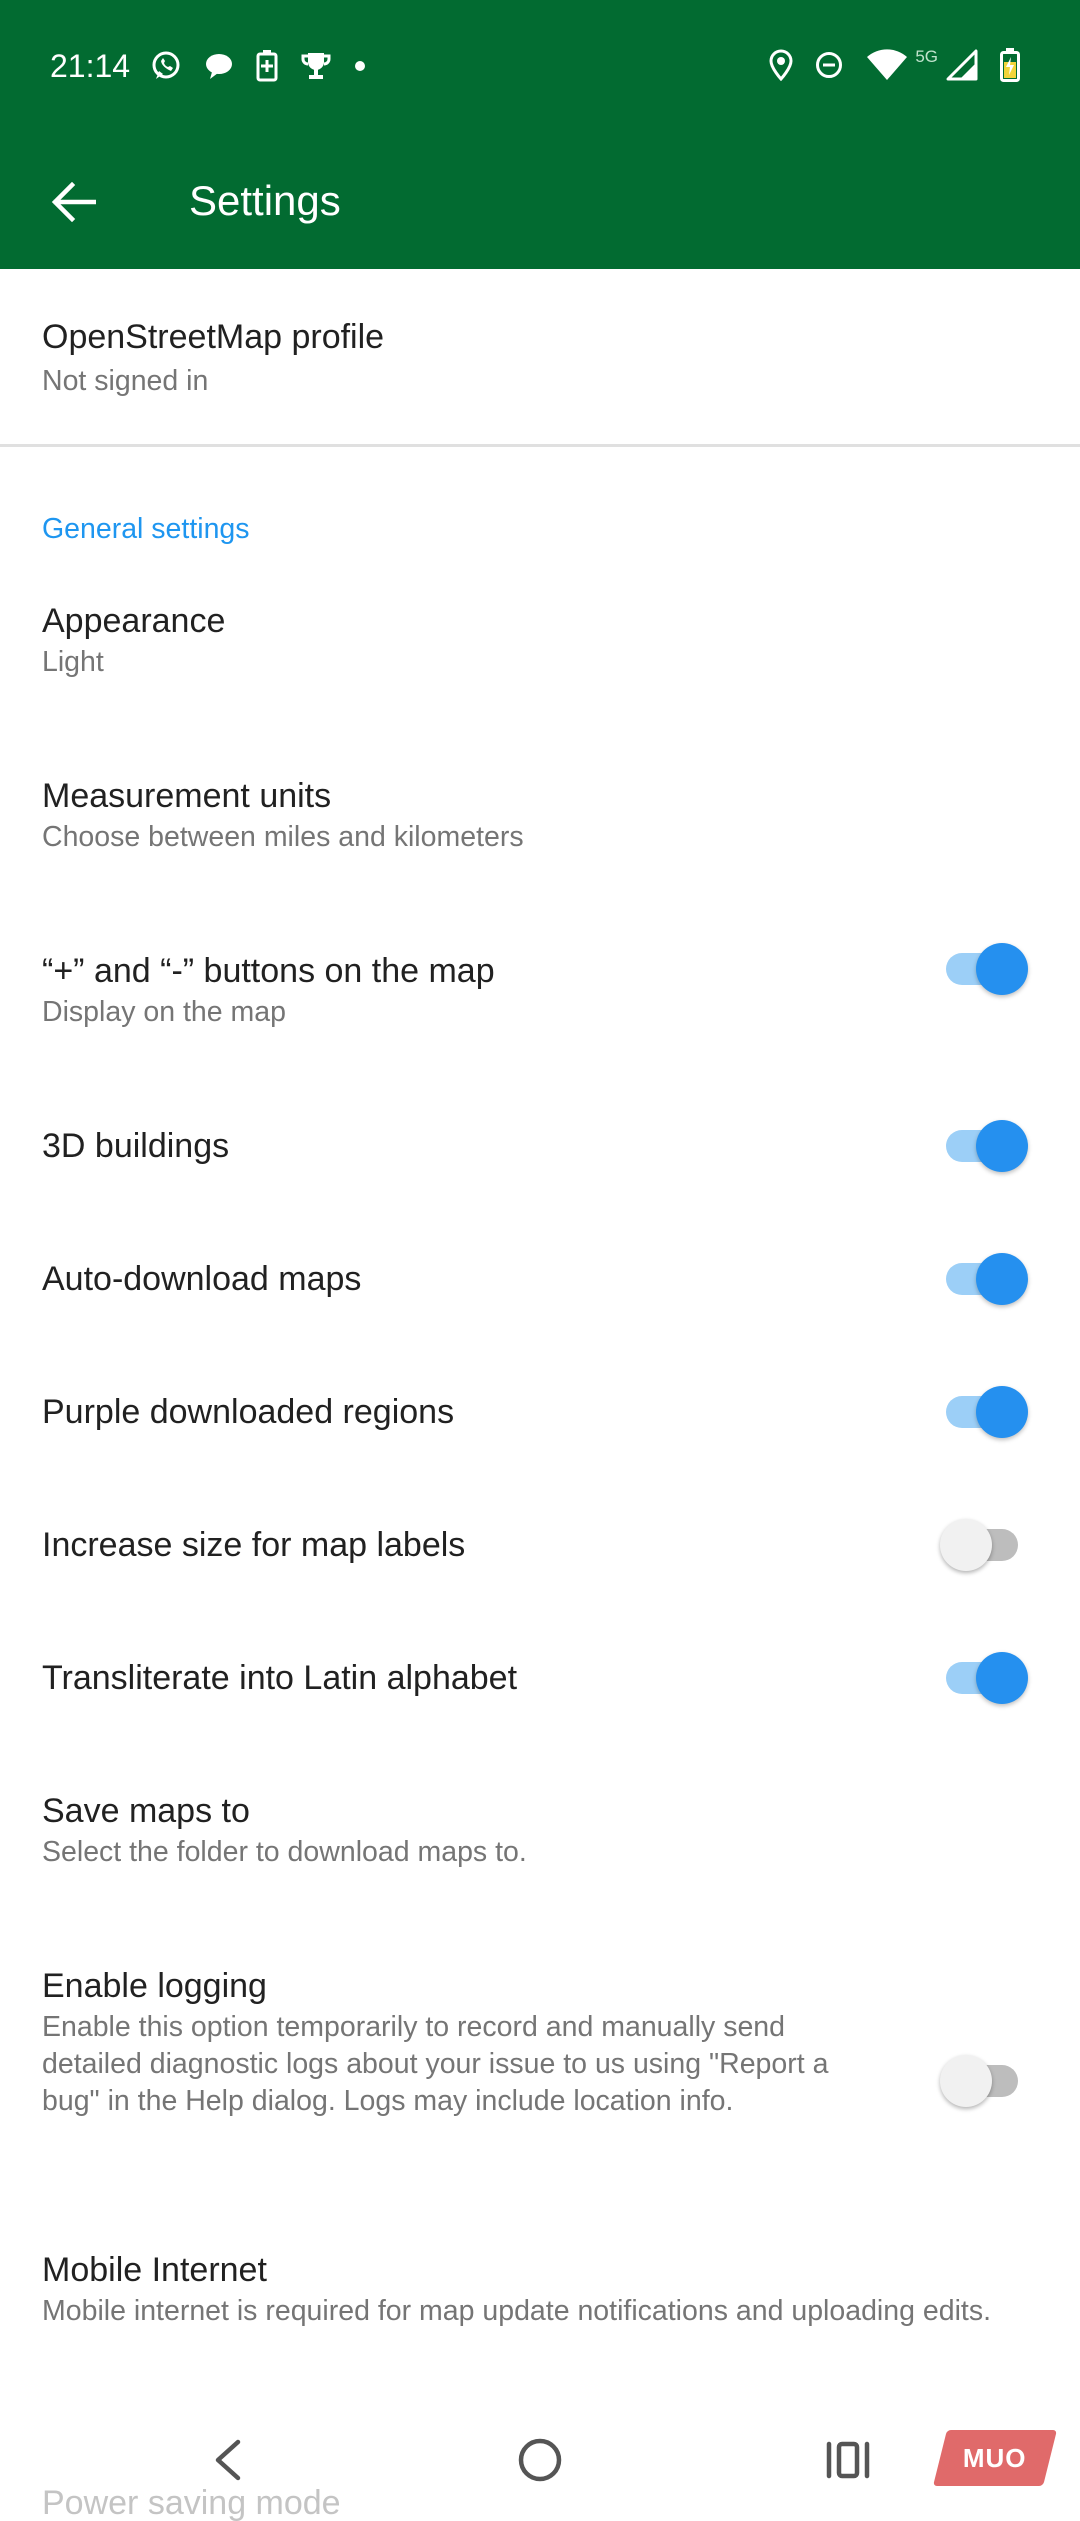 This screenshot has height=2521, width=1080. I want to click on settings-item-subtitle: Not signed in, so click(125, 381).